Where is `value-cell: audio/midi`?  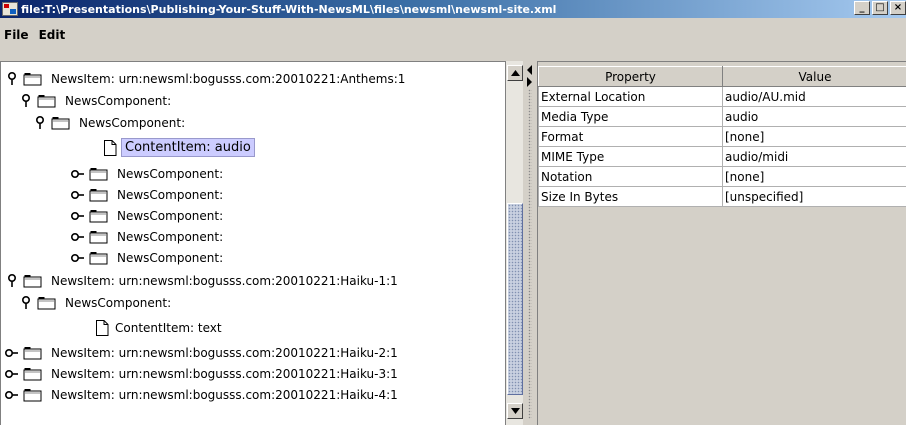
value-cell: audio/midi is located at coordinates (814, 156).